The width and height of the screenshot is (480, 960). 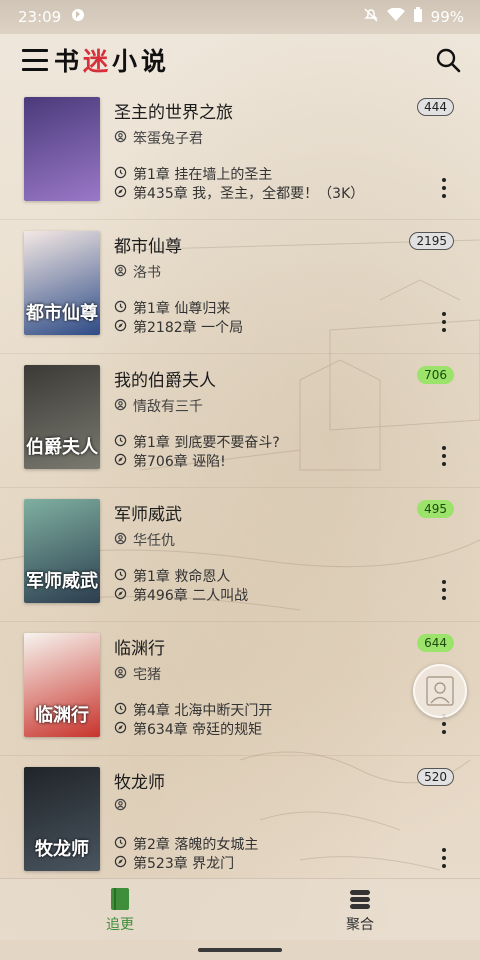 What do you see at coordinates (188, 328) in the screenshot?
I see `latest-chapter-text: 第2182章 一个局` at bounding box center [188, 328].